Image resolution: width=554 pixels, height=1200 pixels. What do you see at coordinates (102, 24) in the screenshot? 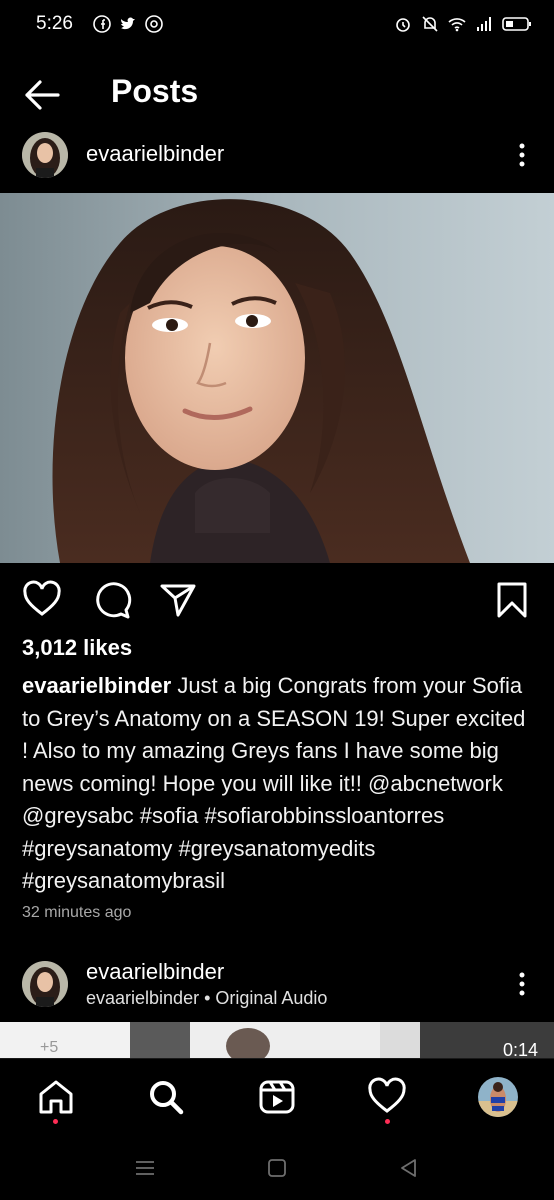
I see `facebook-icon` at bounding box center [102, 24].